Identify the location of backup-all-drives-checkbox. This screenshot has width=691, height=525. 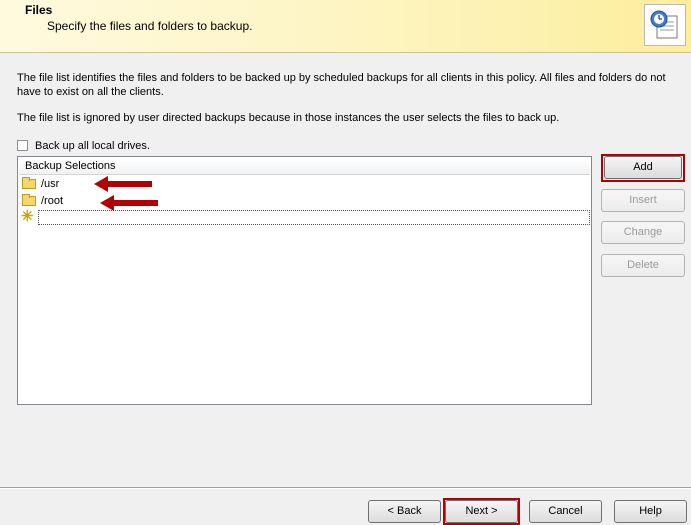
(22, 145).